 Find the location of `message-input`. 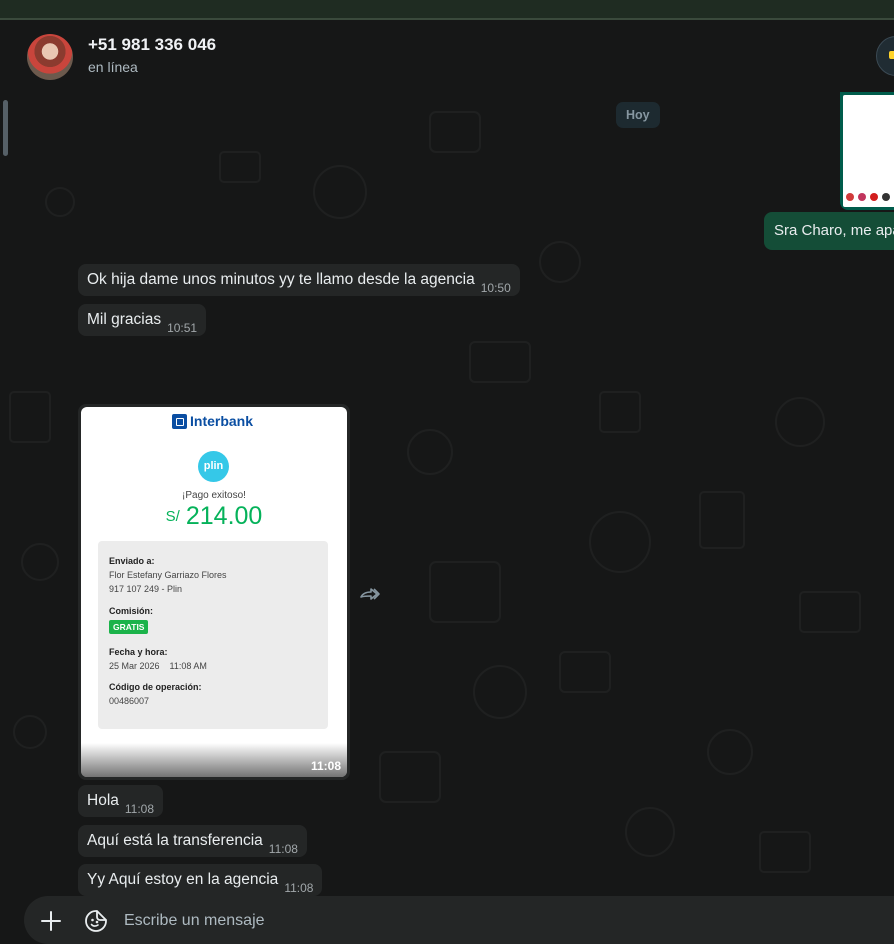

message-input is located at coordinates (474, 921).